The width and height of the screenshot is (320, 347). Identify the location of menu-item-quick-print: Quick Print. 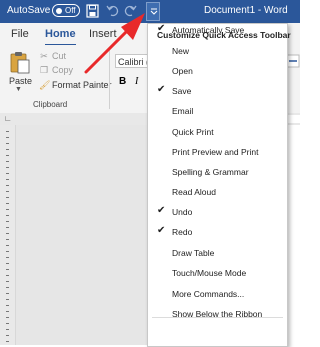
(217, 132).